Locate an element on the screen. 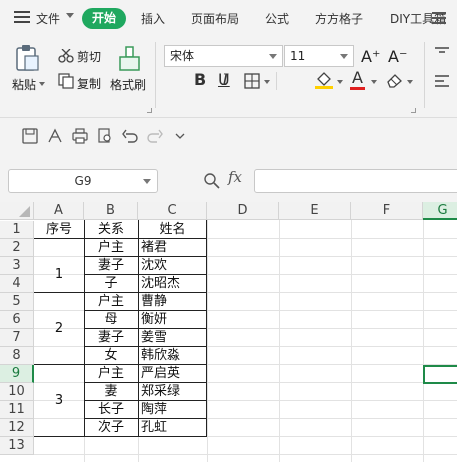 The width and height of the screenshot is (457, 462). header-cell-seq: 序号 is located at coordinates (59, 230).